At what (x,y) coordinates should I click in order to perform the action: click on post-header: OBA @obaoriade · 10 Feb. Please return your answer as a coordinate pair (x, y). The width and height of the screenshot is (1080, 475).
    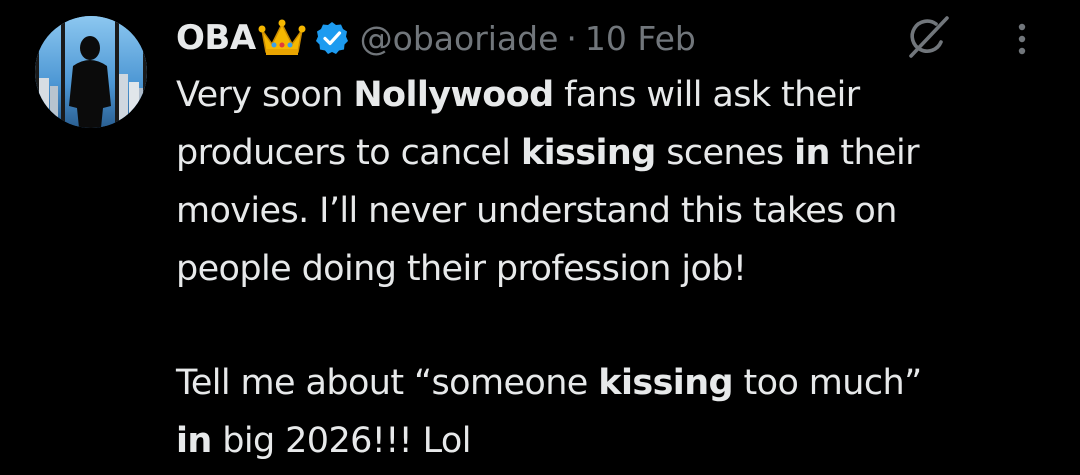
    Looking at the image, I should click on (436, 38).